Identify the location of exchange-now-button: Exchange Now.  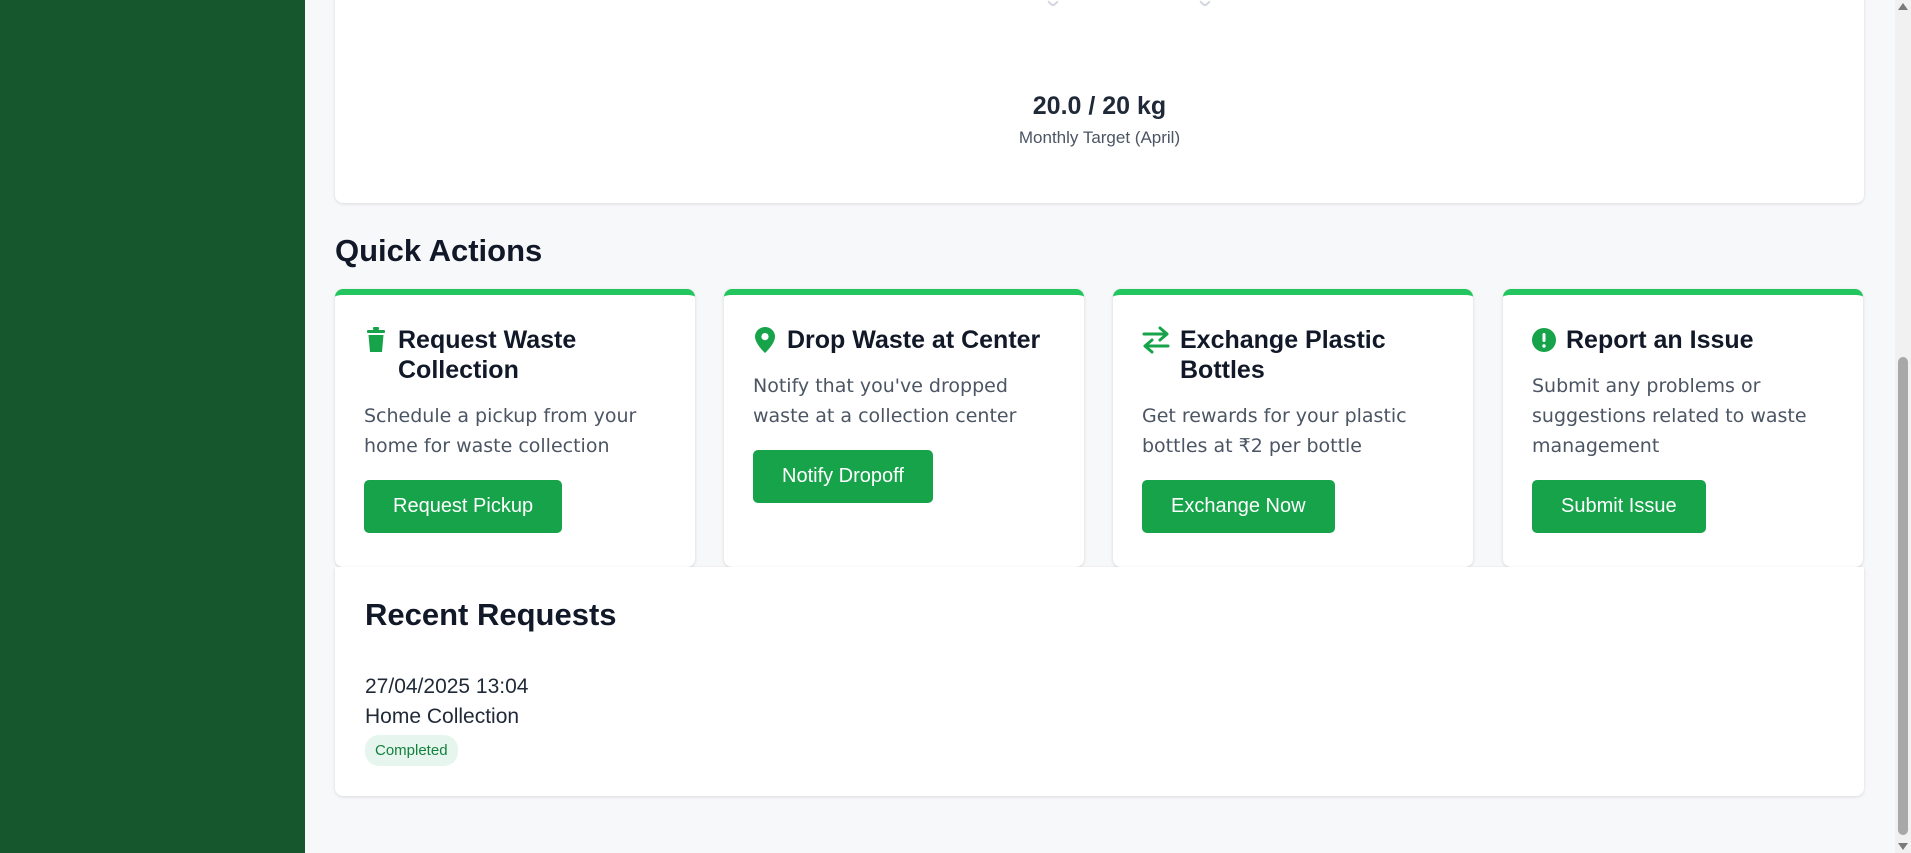
(1238, 506).